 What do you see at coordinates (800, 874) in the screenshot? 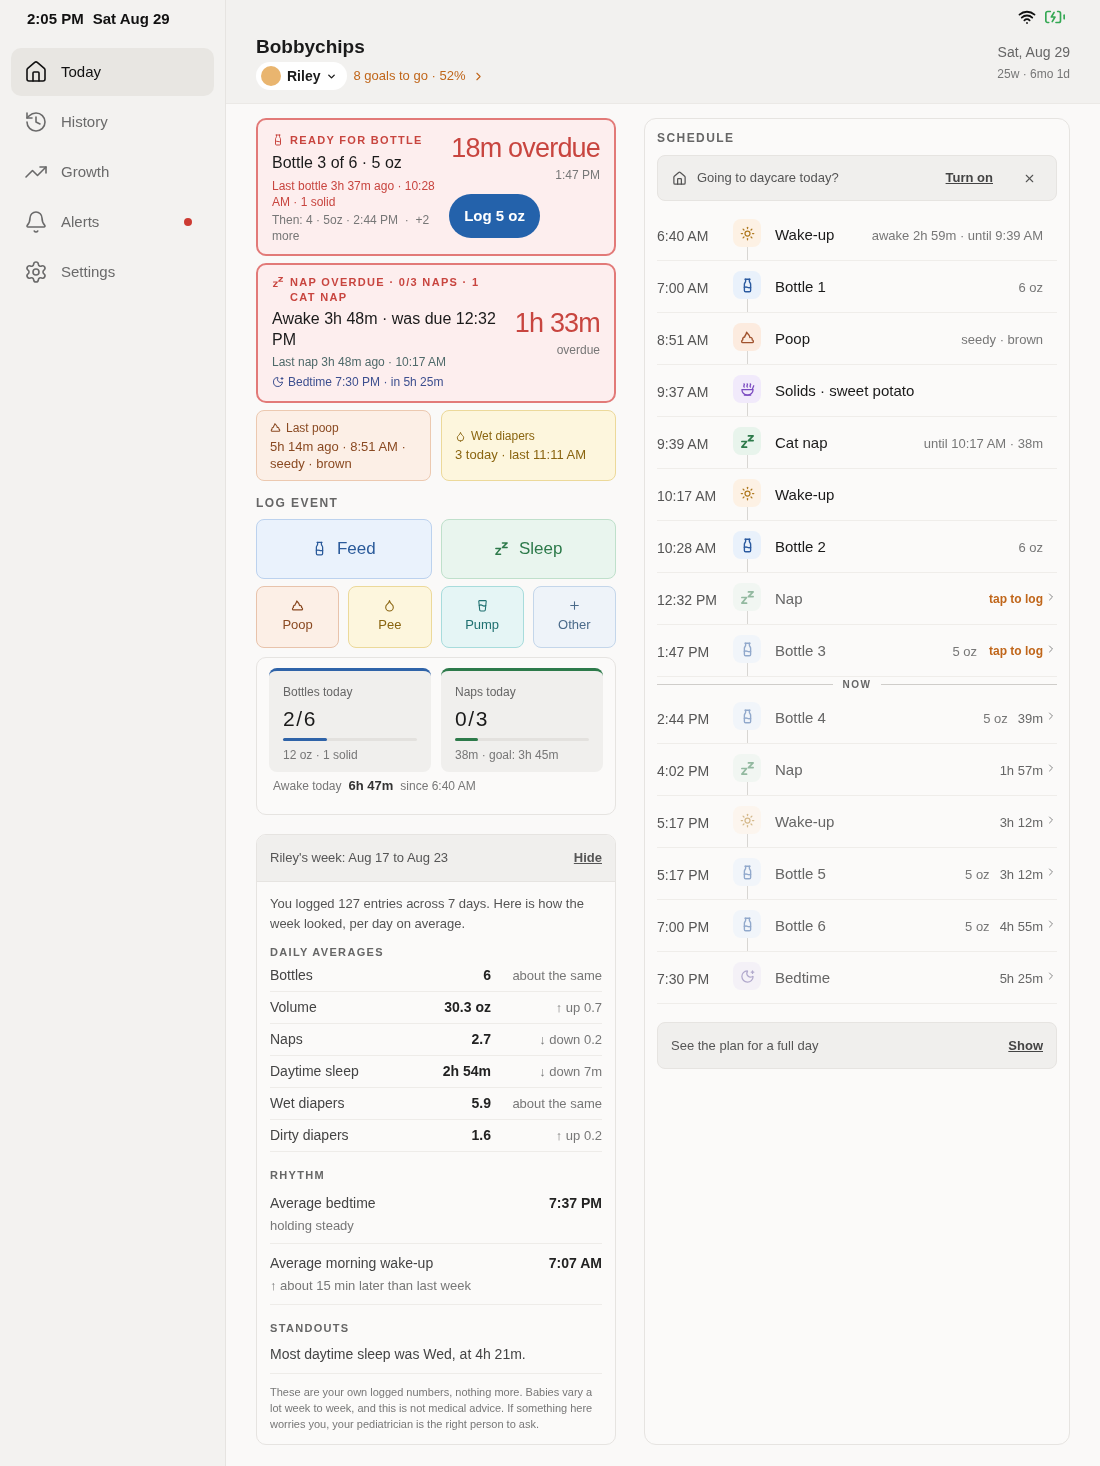
I see `event-title: Bottle 5` at bounding box center [800, 874].